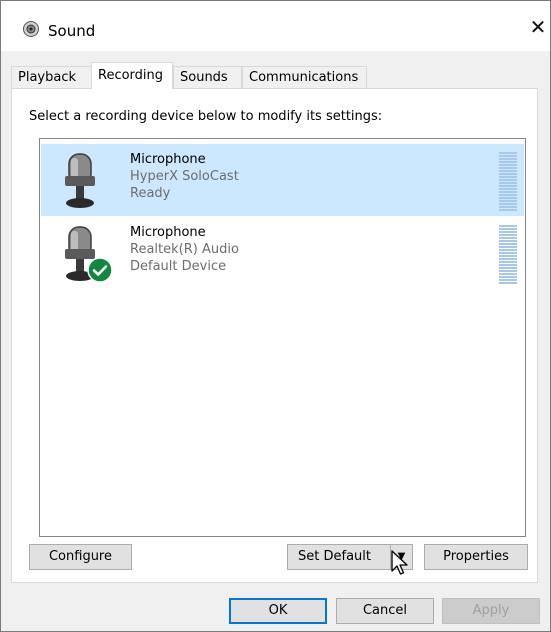  Describe the element at coordinates (304, 77) in the screenshot. I see `tab-communications: Communications` at that location.